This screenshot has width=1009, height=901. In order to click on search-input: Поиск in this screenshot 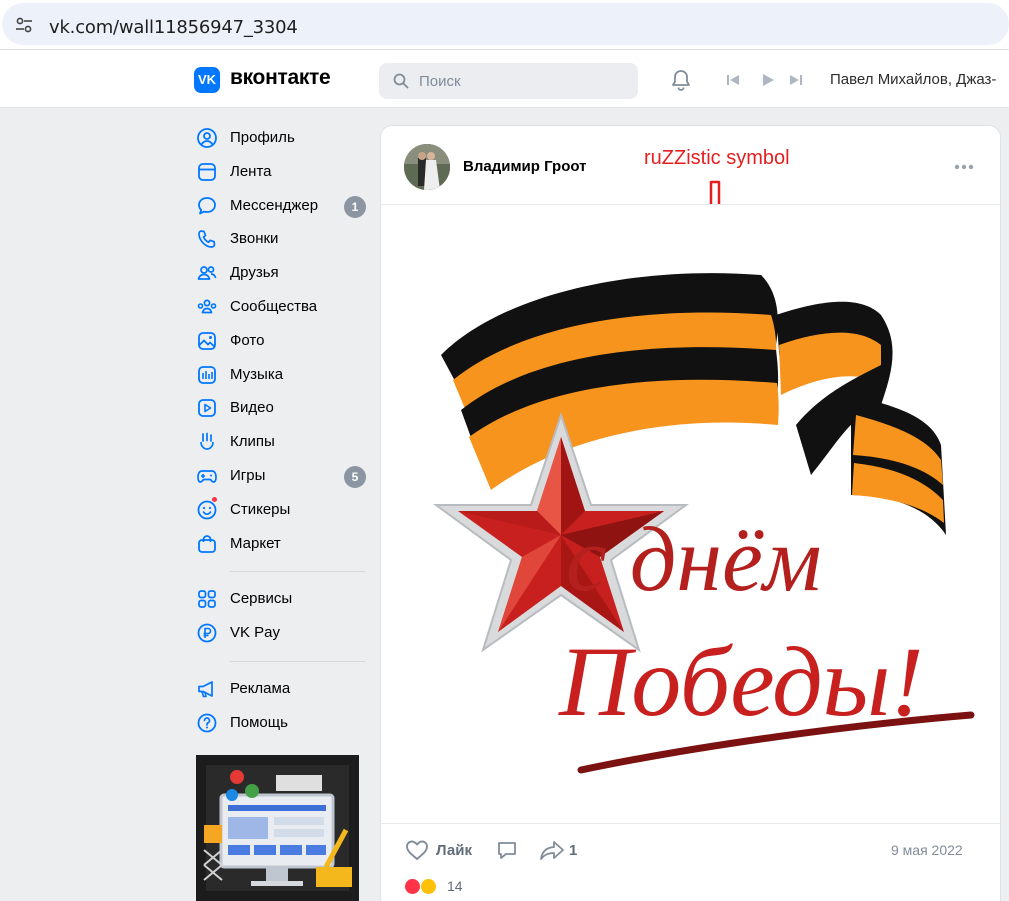, I will do `click(508, 81)`.